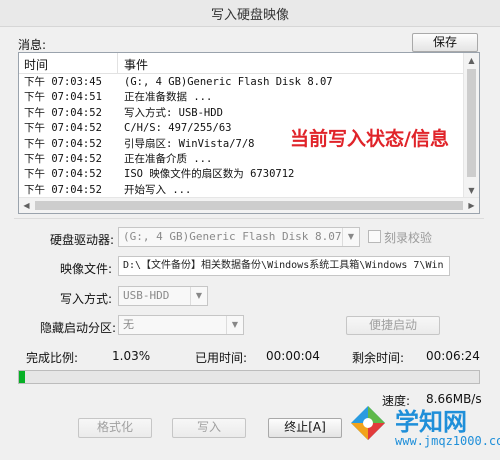 The image size is (500, 460). Describe the element at coordinates (181, 325) in the screenshot. I see `hidden-partition-select: 无 ▼` at that location.